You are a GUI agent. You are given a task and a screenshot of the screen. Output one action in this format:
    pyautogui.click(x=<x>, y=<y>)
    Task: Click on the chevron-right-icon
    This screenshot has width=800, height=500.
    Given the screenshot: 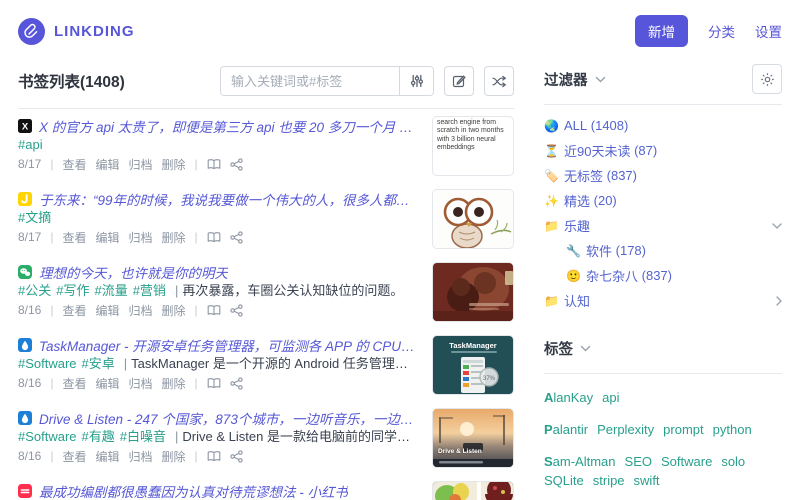 What is the action you would take?
    pyautogui.click(x=779, y=300)
    